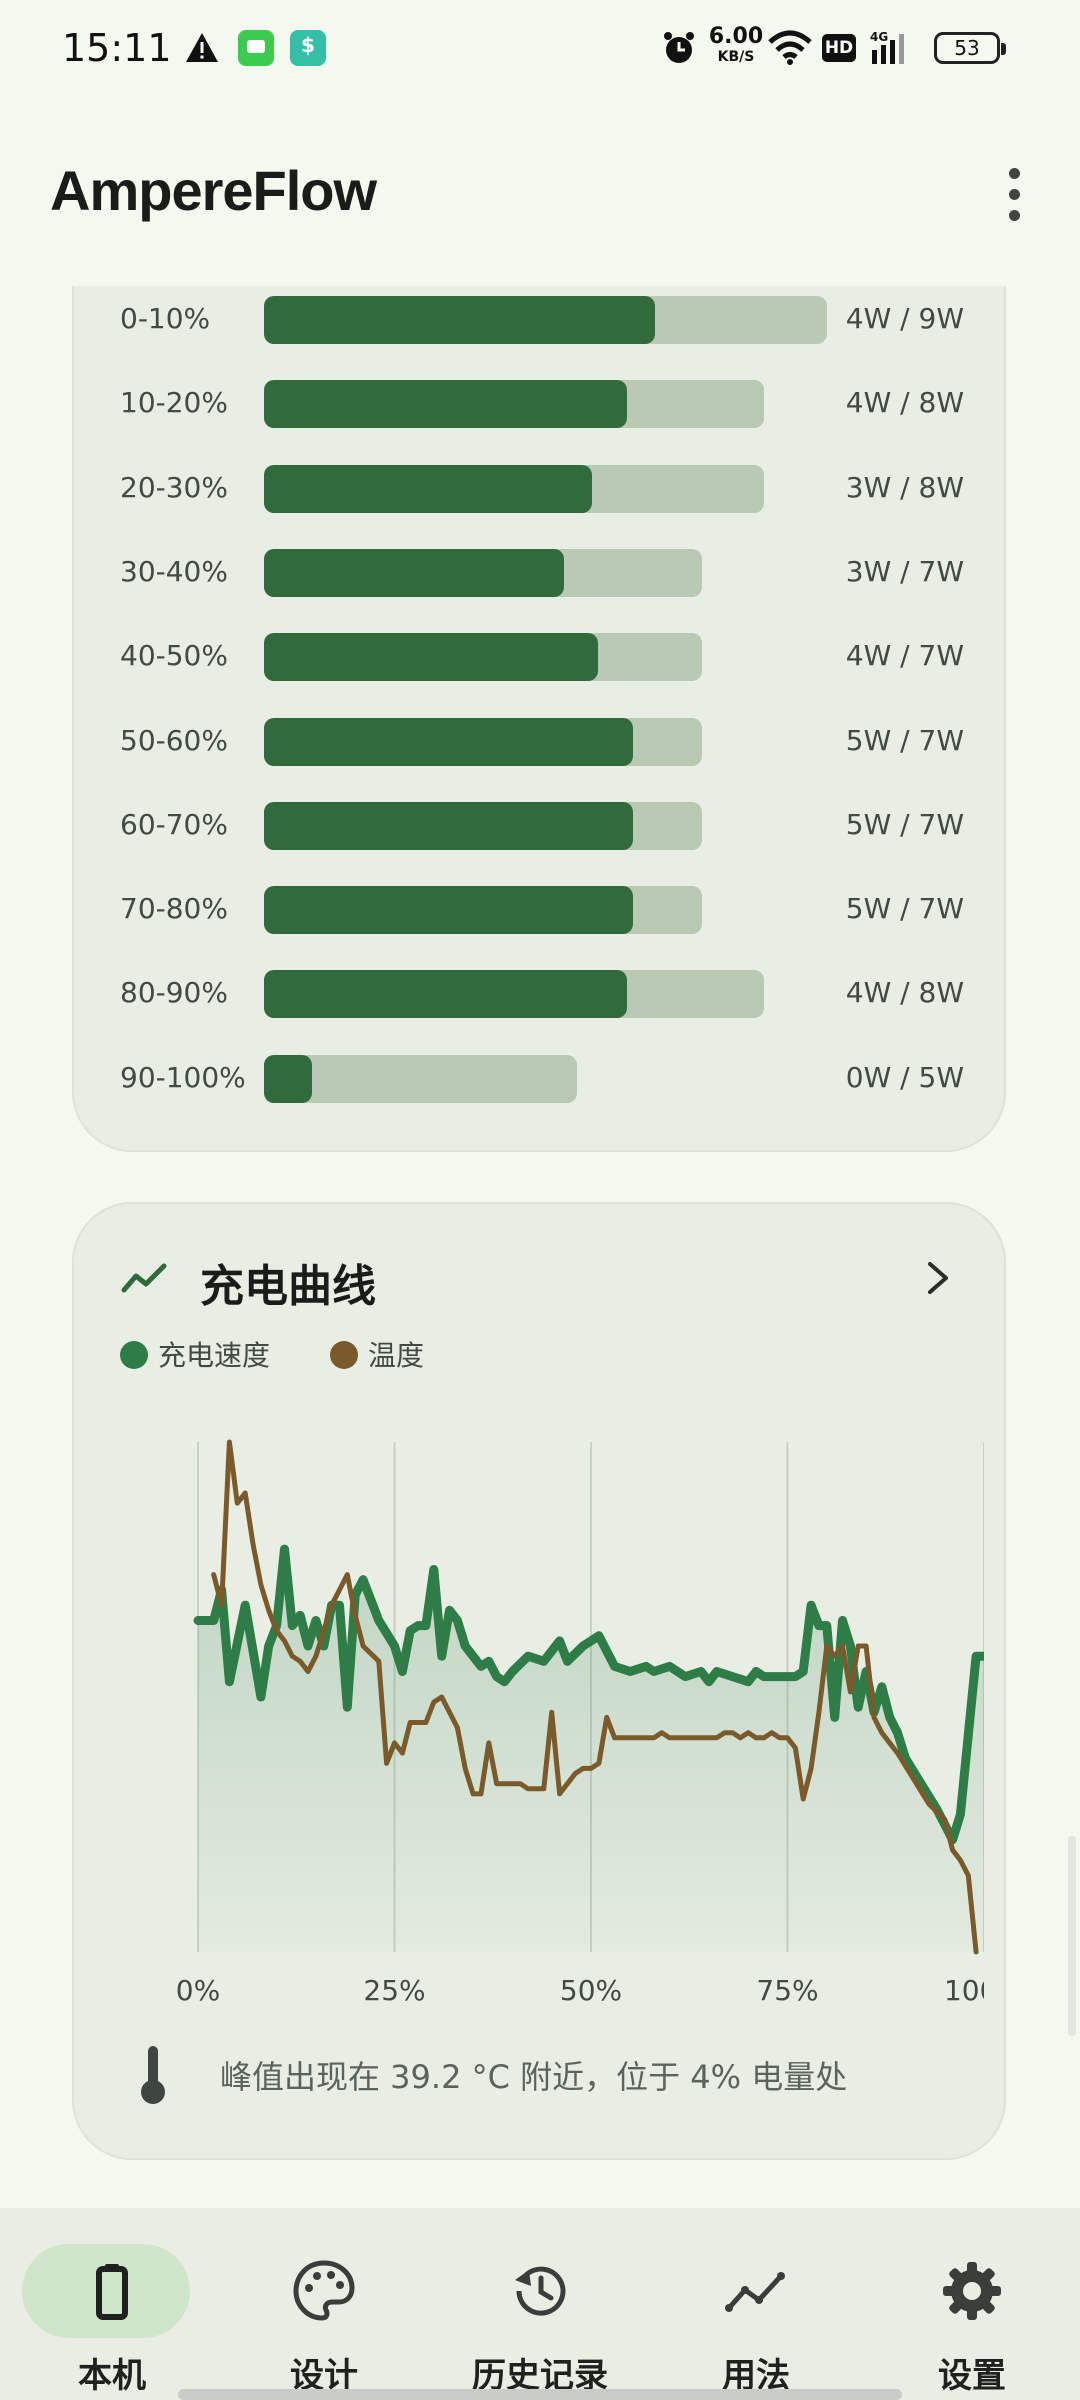  What do you see at coordinates (879, 37) in the screenshot?
I see `signal-label: 4G` at bounding box center [879, 37].